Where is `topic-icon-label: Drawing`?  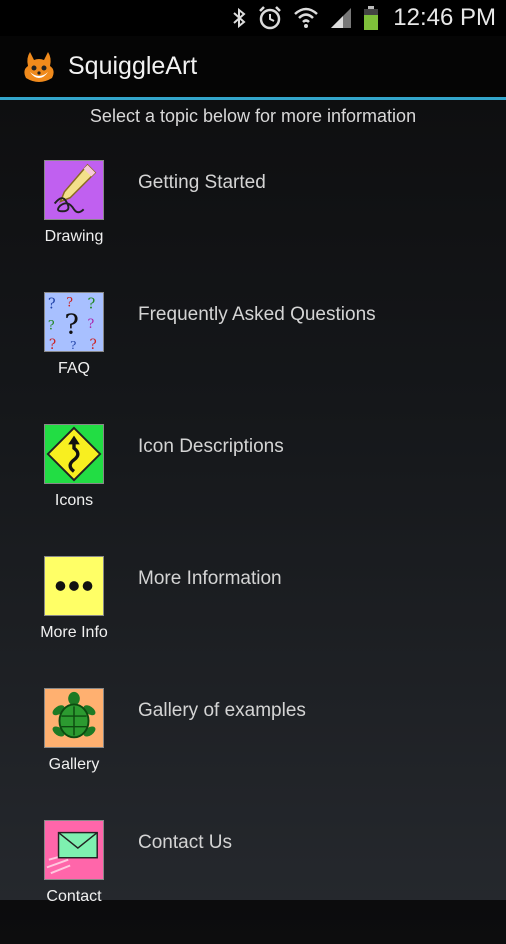
topic-icon-label: Drawing is located at coordinates (74, 236).